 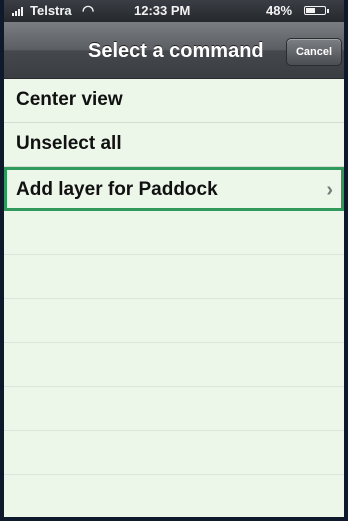 I want to click on command-row-unselect-all: Unselect all, so click(x=174, y=145).